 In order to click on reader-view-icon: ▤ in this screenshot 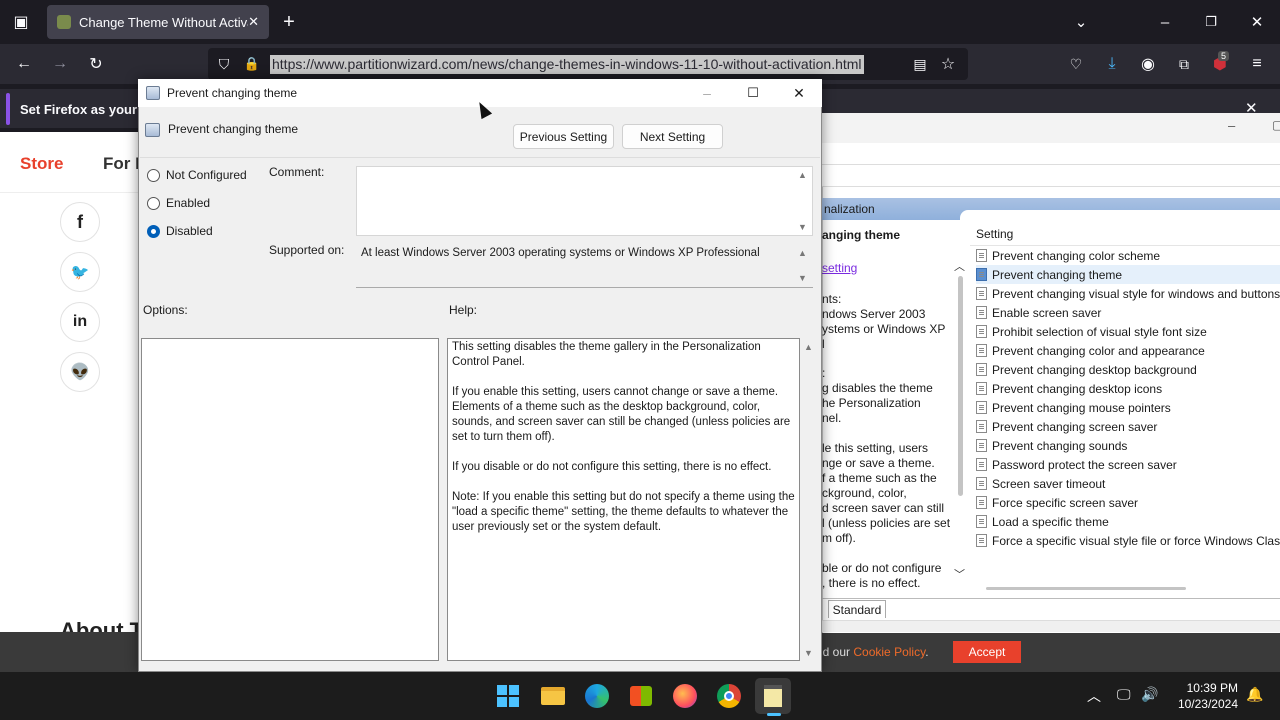, I will do `click(920, 64)`.